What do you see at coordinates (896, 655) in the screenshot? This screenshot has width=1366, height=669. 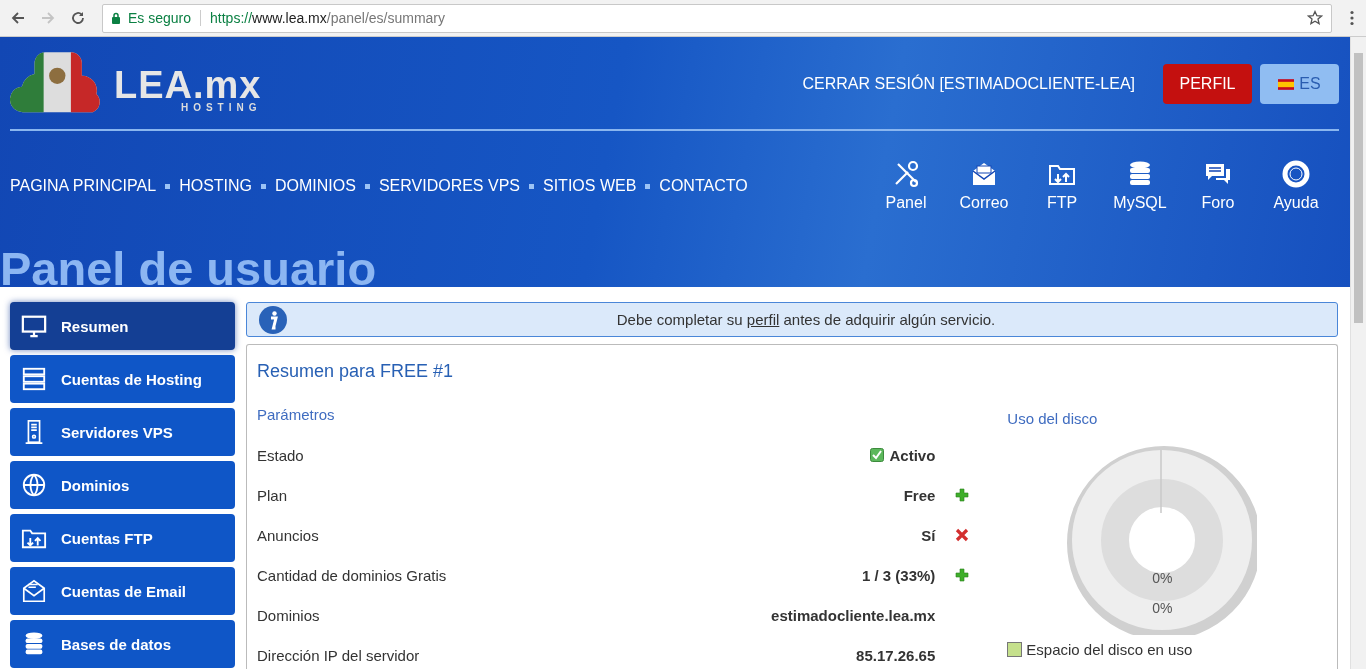 I see `parameter-value: 85.17.26.65` at bounding box center [896, 655].